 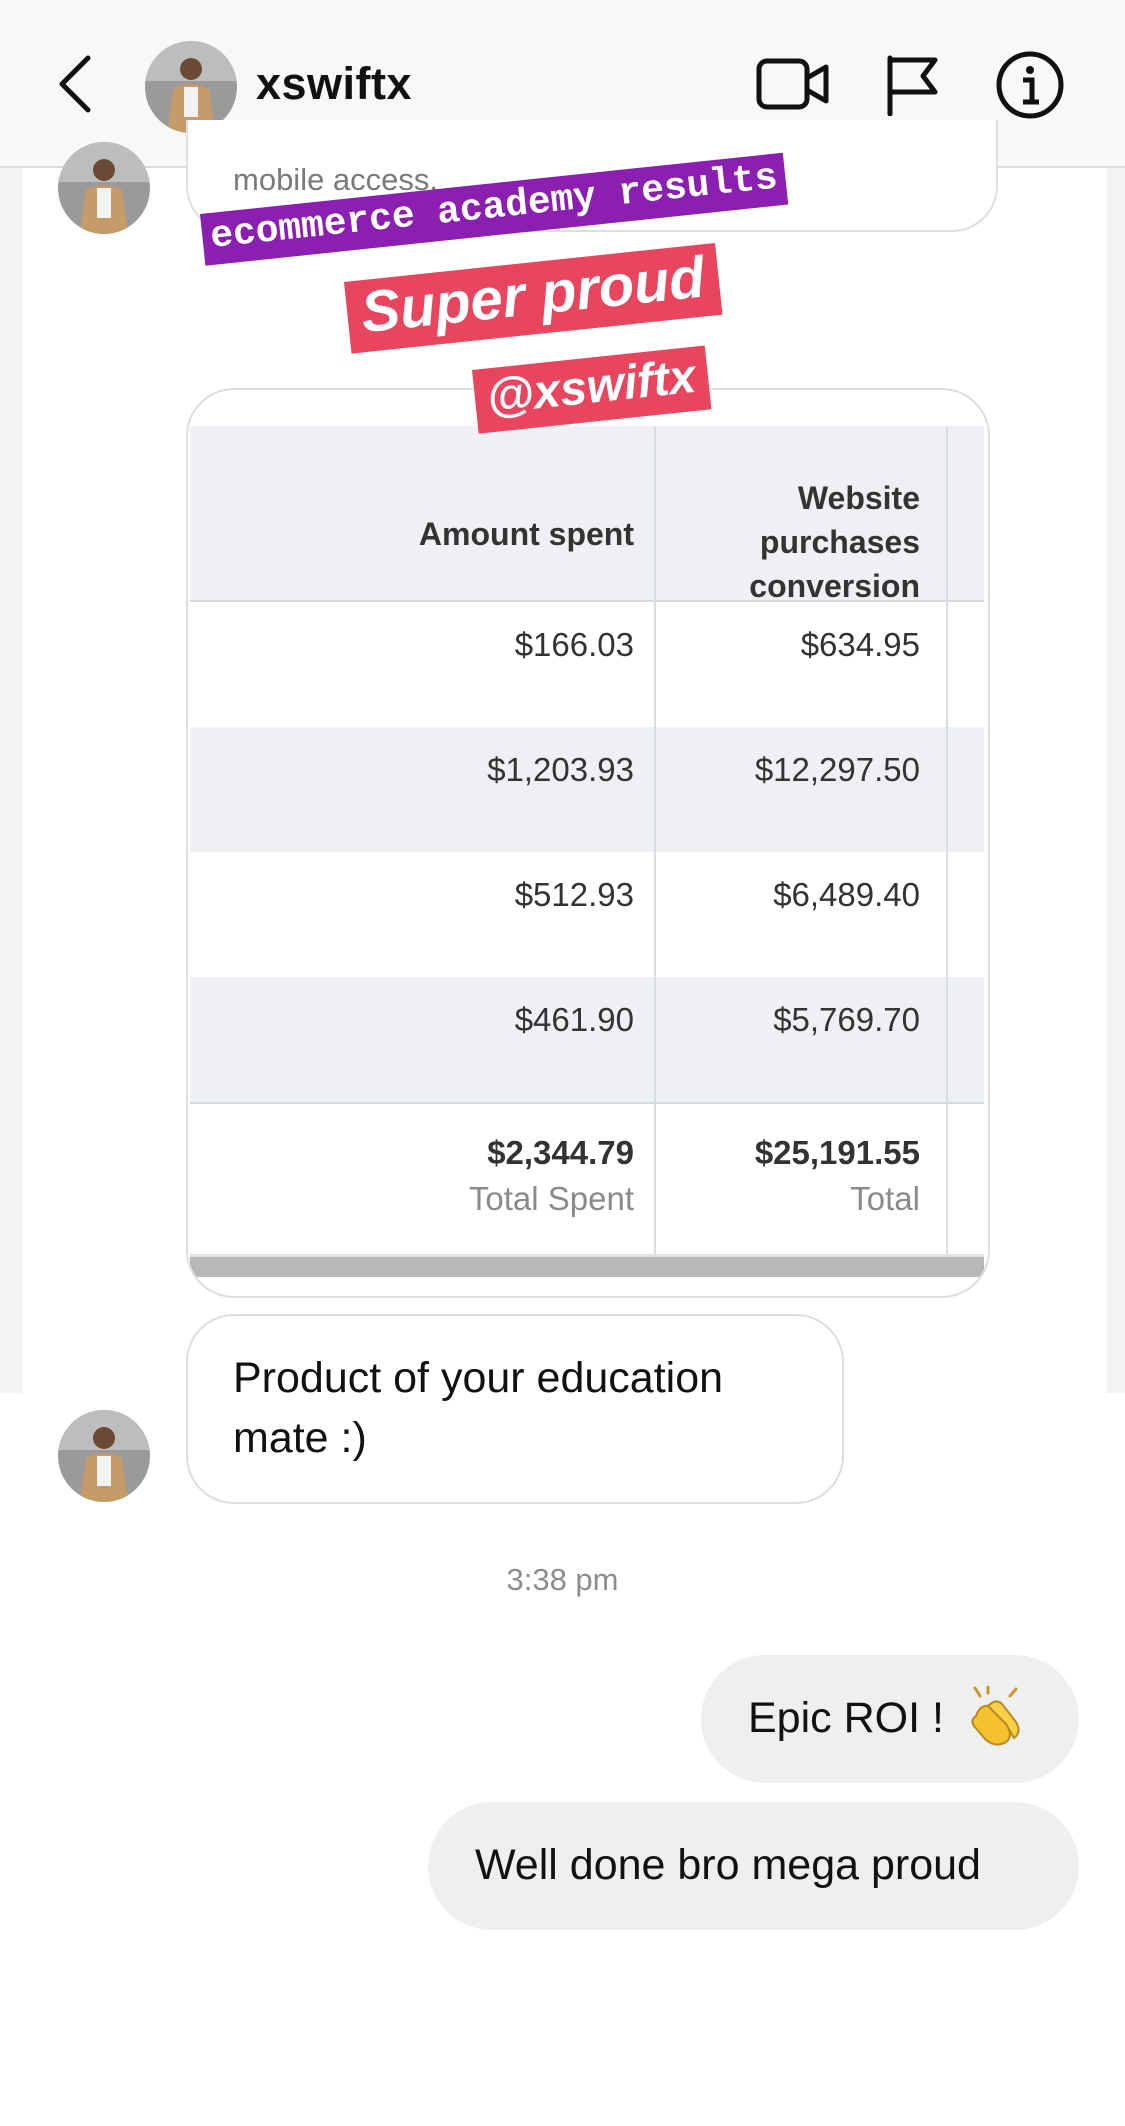 What do you see at coordinates (587, 789) in the screenshot?
I see `table-row: $1,203.93 $12,297.50` at bounding box center [587, 789].